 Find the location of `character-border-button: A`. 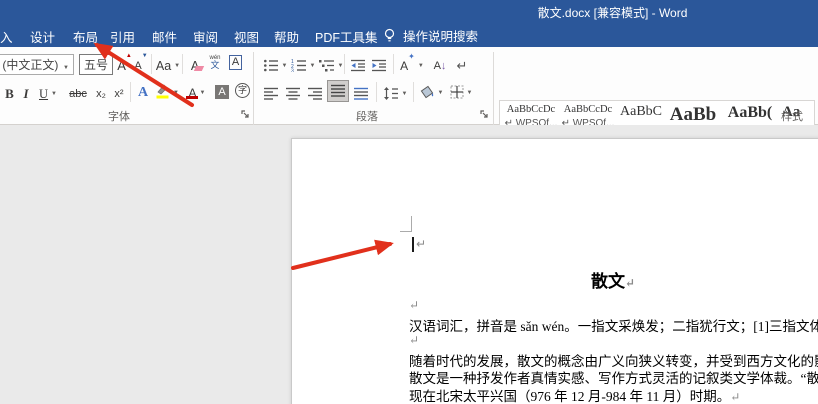

character-border-button: A is located at coordinates (235, 62).